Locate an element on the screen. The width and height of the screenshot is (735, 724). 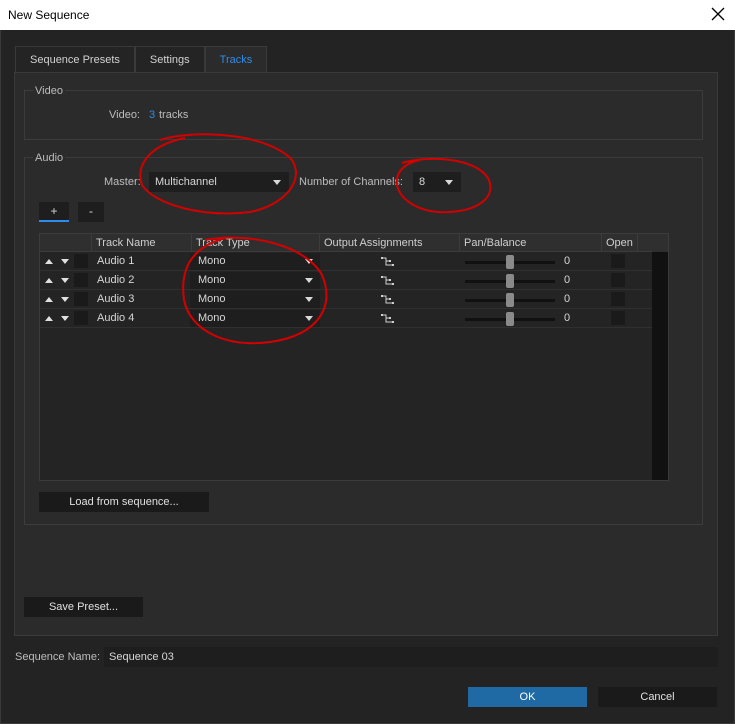
video-tracks-suffix: tracks is located at coordinates (174, 115).